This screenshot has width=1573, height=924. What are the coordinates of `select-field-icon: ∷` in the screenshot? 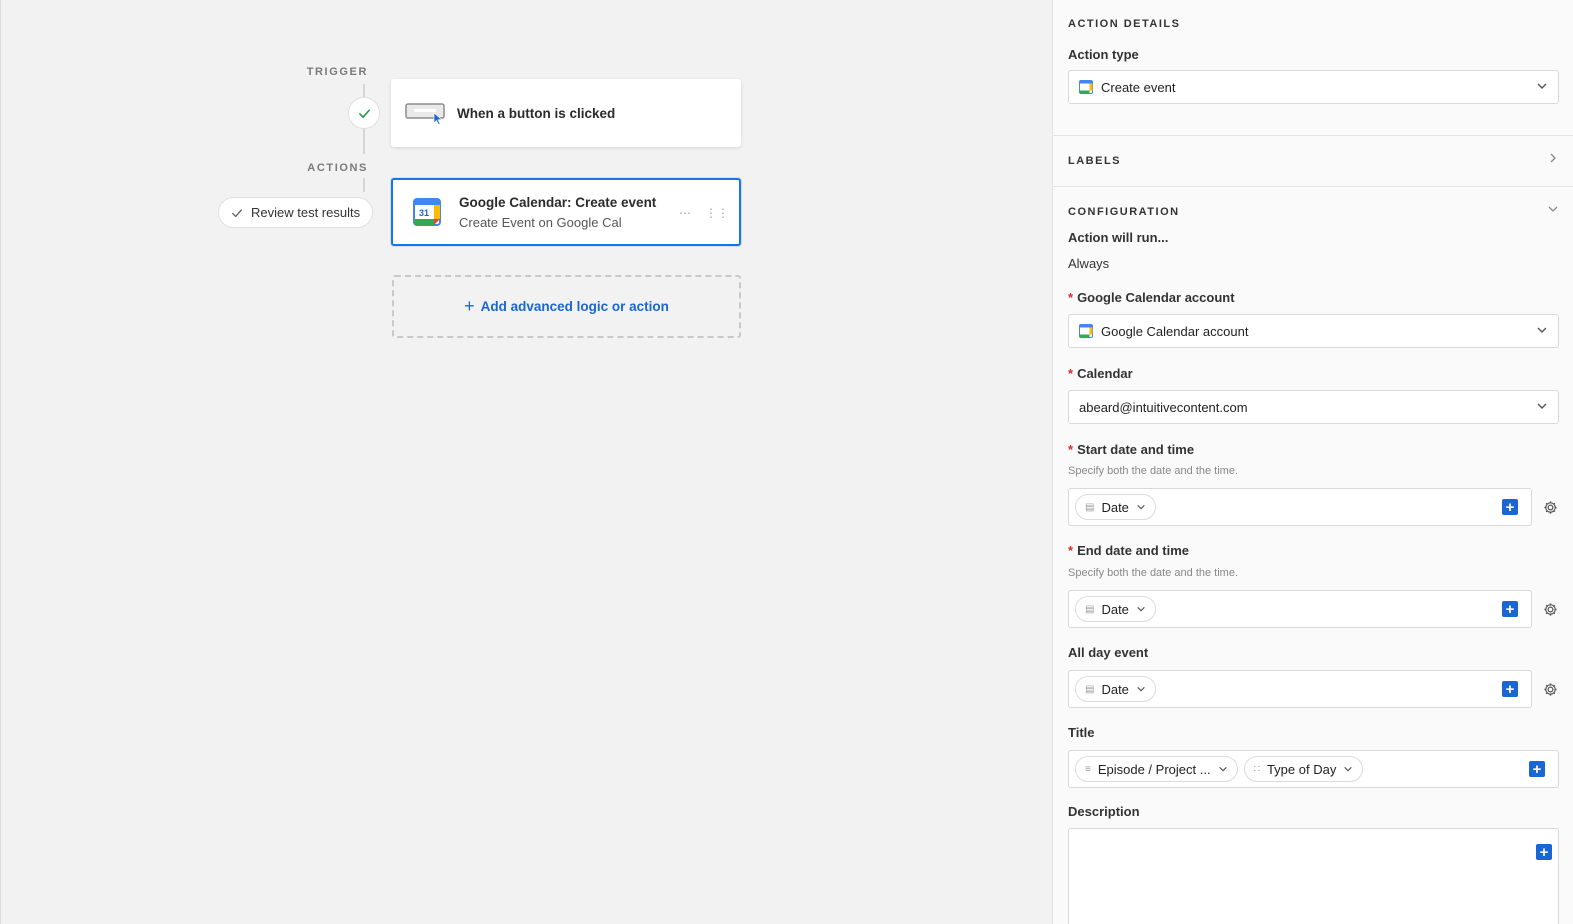 It's located at (1256, 769).